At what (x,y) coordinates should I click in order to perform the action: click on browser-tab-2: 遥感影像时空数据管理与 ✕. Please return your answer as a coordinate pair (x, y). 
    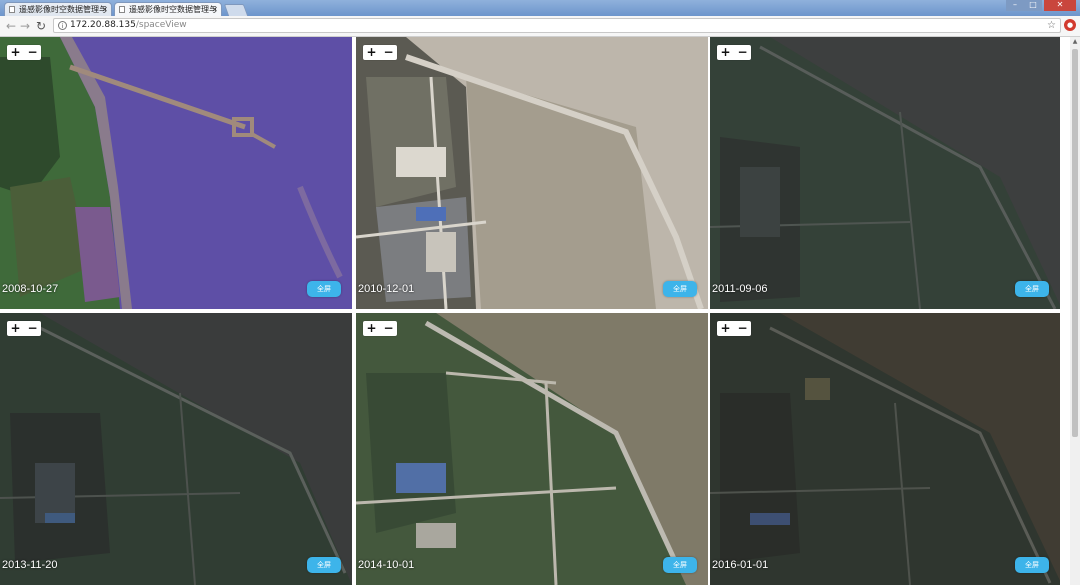
    Looking at the image, I should click on (168, 9).